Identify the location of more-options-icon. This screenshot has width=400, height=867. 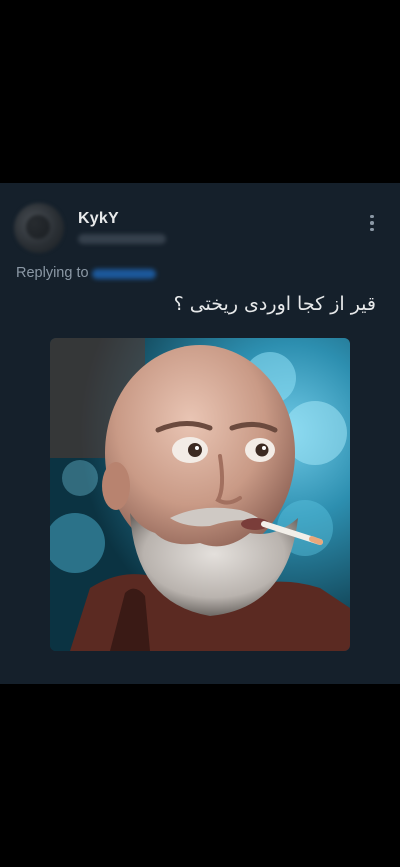
(372, 223).